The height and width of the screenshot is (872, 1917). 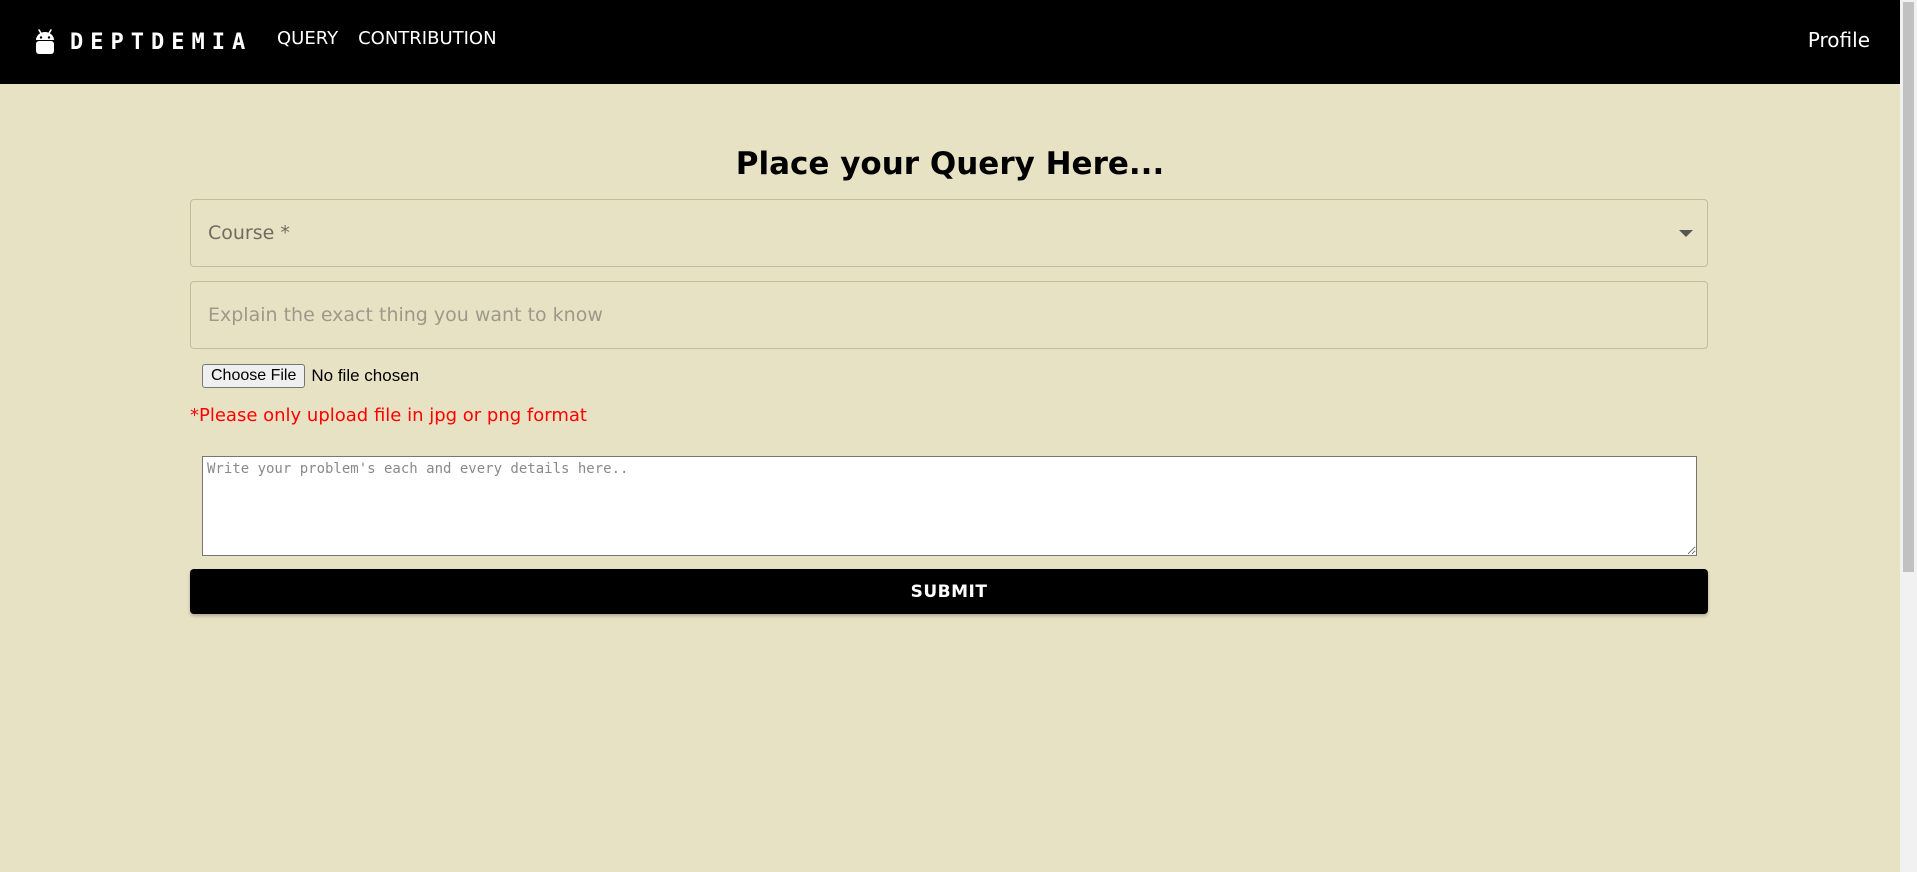 I want to click on choose-file-button: Choose File, so click(x=254, y=376).